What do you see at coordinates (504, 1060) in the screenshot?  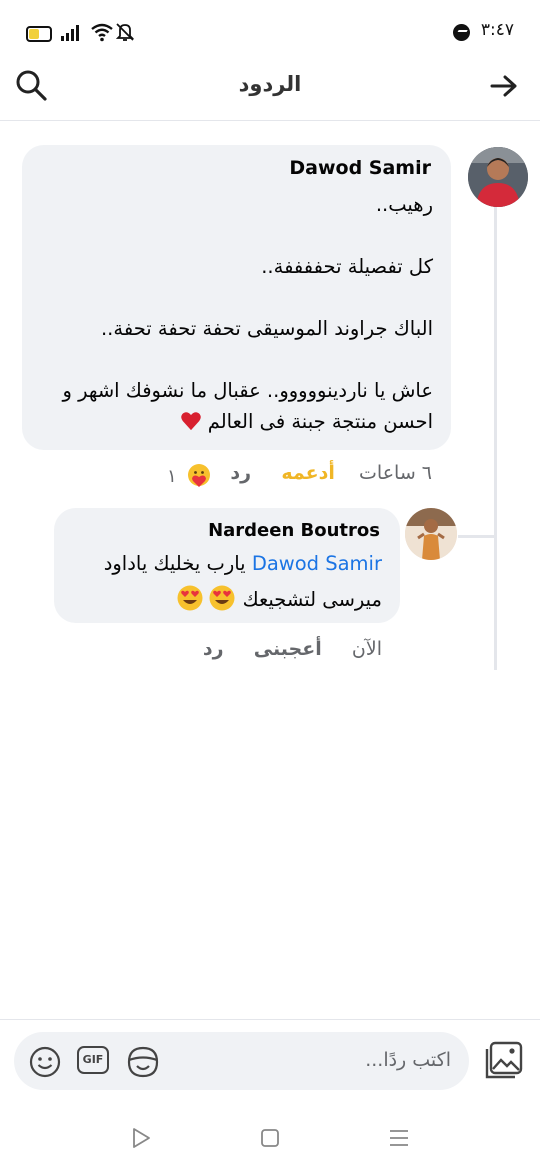 I see `photo-icon` at bounding box center [504, 1060].